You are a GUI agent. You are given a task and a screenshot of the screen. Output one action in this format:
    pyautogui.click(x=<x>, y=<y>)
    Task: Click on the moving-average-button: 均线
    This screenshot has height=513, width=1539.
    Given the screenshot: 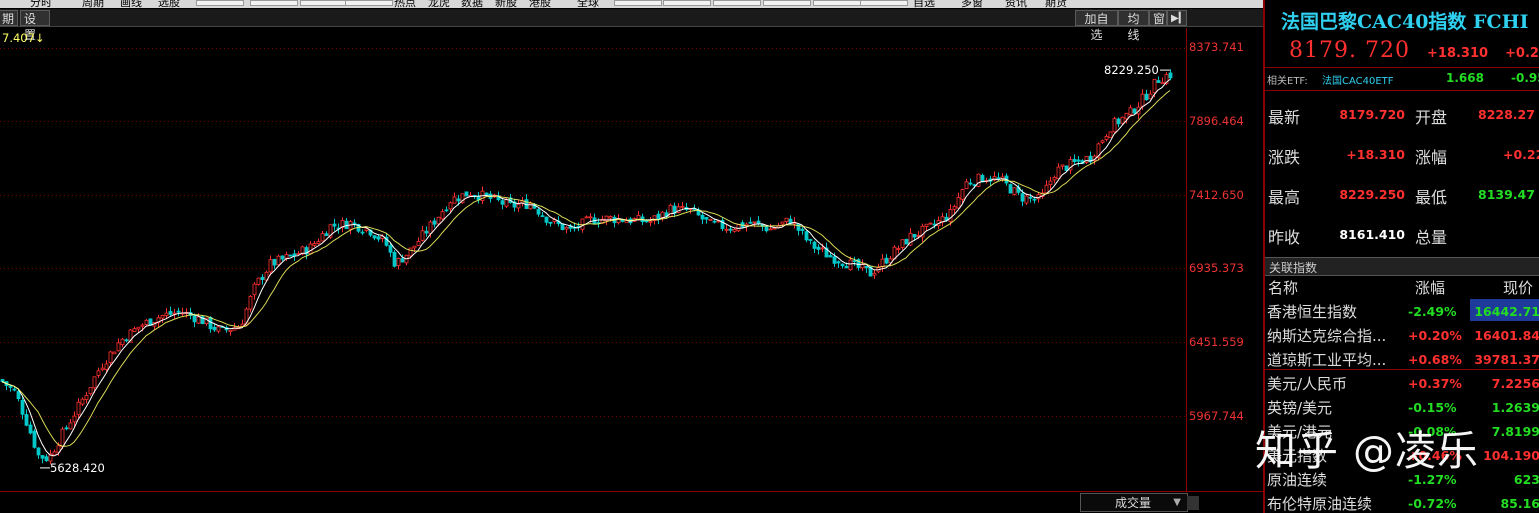 What is the action you would take?
    pyautogui.click(x=1133, y=26)
    